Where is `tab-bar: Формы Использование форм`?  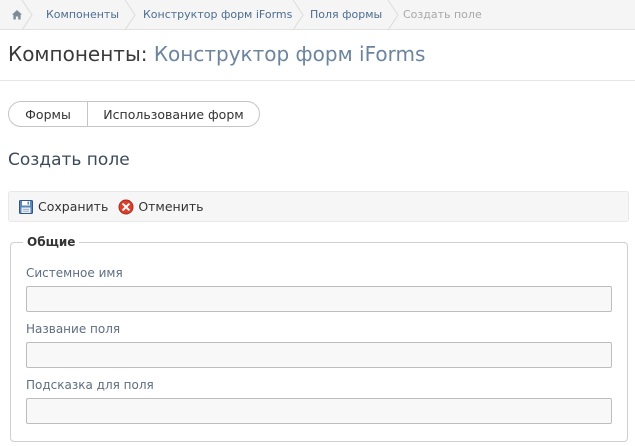
tab-bar: Формы Использование форм is located at coordinates (134, 114).